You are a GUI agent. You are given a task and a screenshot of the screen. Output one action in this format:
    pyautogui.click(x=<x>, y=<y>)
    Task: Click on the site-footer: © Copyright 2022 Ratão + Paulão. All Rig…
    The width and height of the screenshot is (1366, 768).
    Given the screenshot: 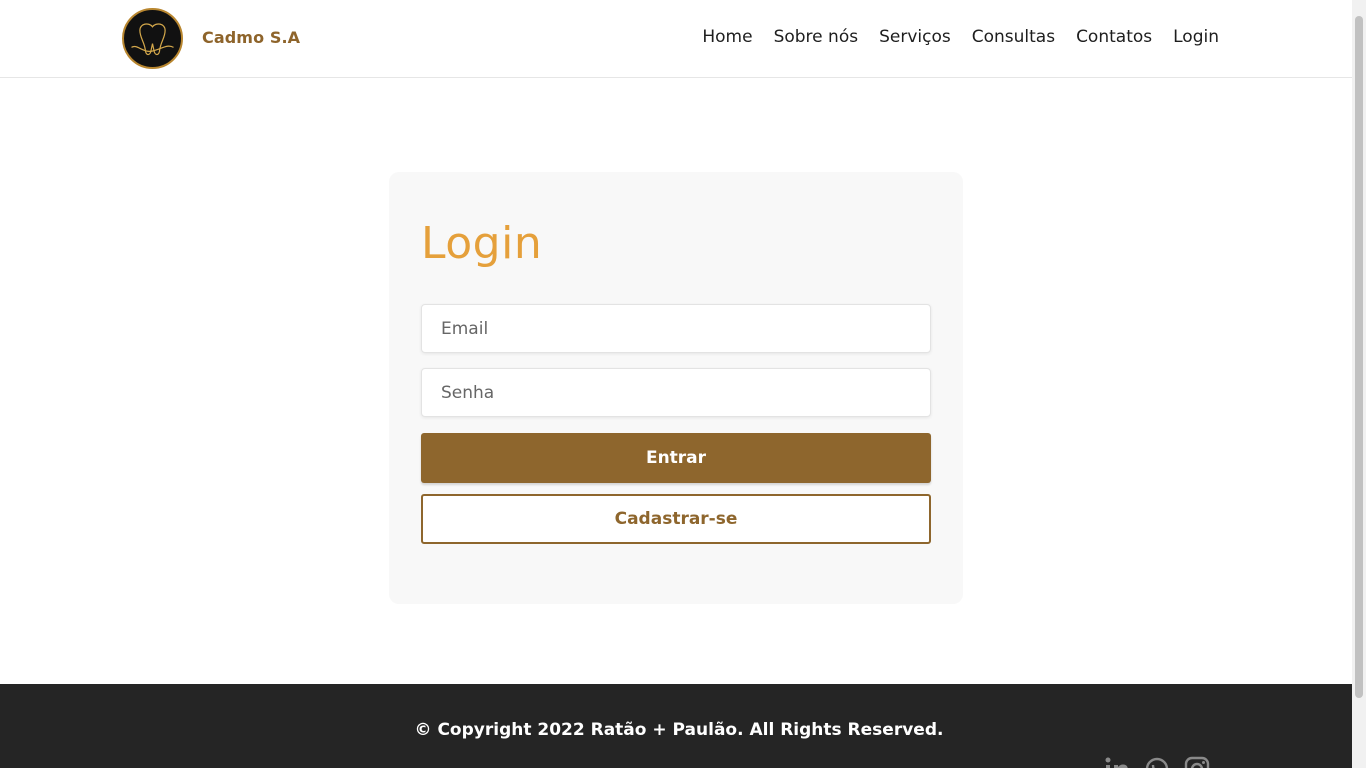 What is the action you would take?
    pyautogui.click(x=676, y=726)
    